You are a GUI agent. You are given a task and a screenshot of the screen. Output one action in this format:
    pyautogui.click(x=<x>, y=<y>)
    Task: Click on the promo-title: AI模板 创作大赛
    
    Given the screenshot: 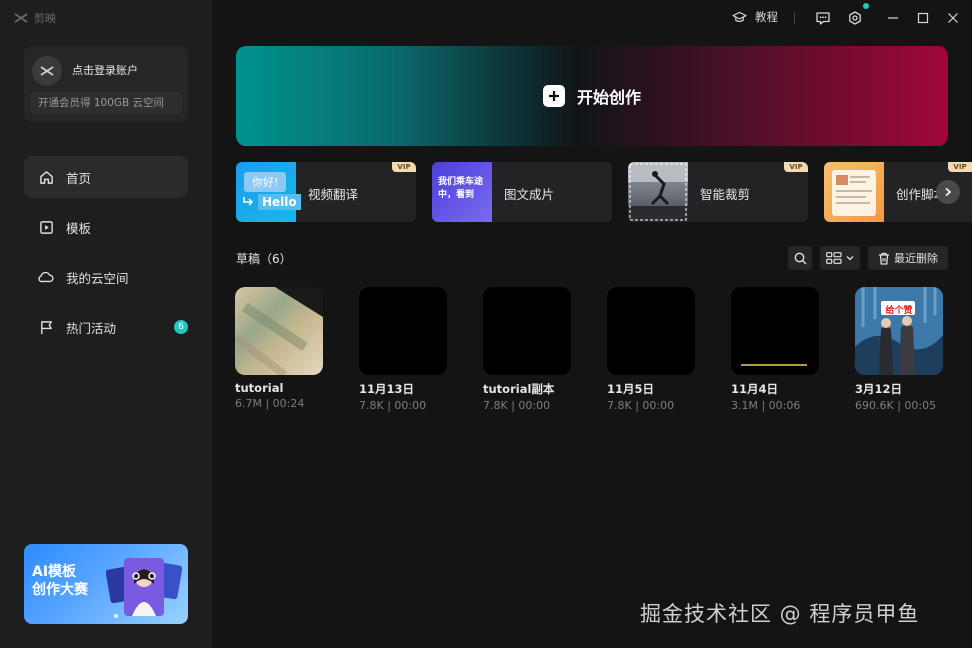 What is the action you would take?
    pyautogui.click(x=60, y=581)
    